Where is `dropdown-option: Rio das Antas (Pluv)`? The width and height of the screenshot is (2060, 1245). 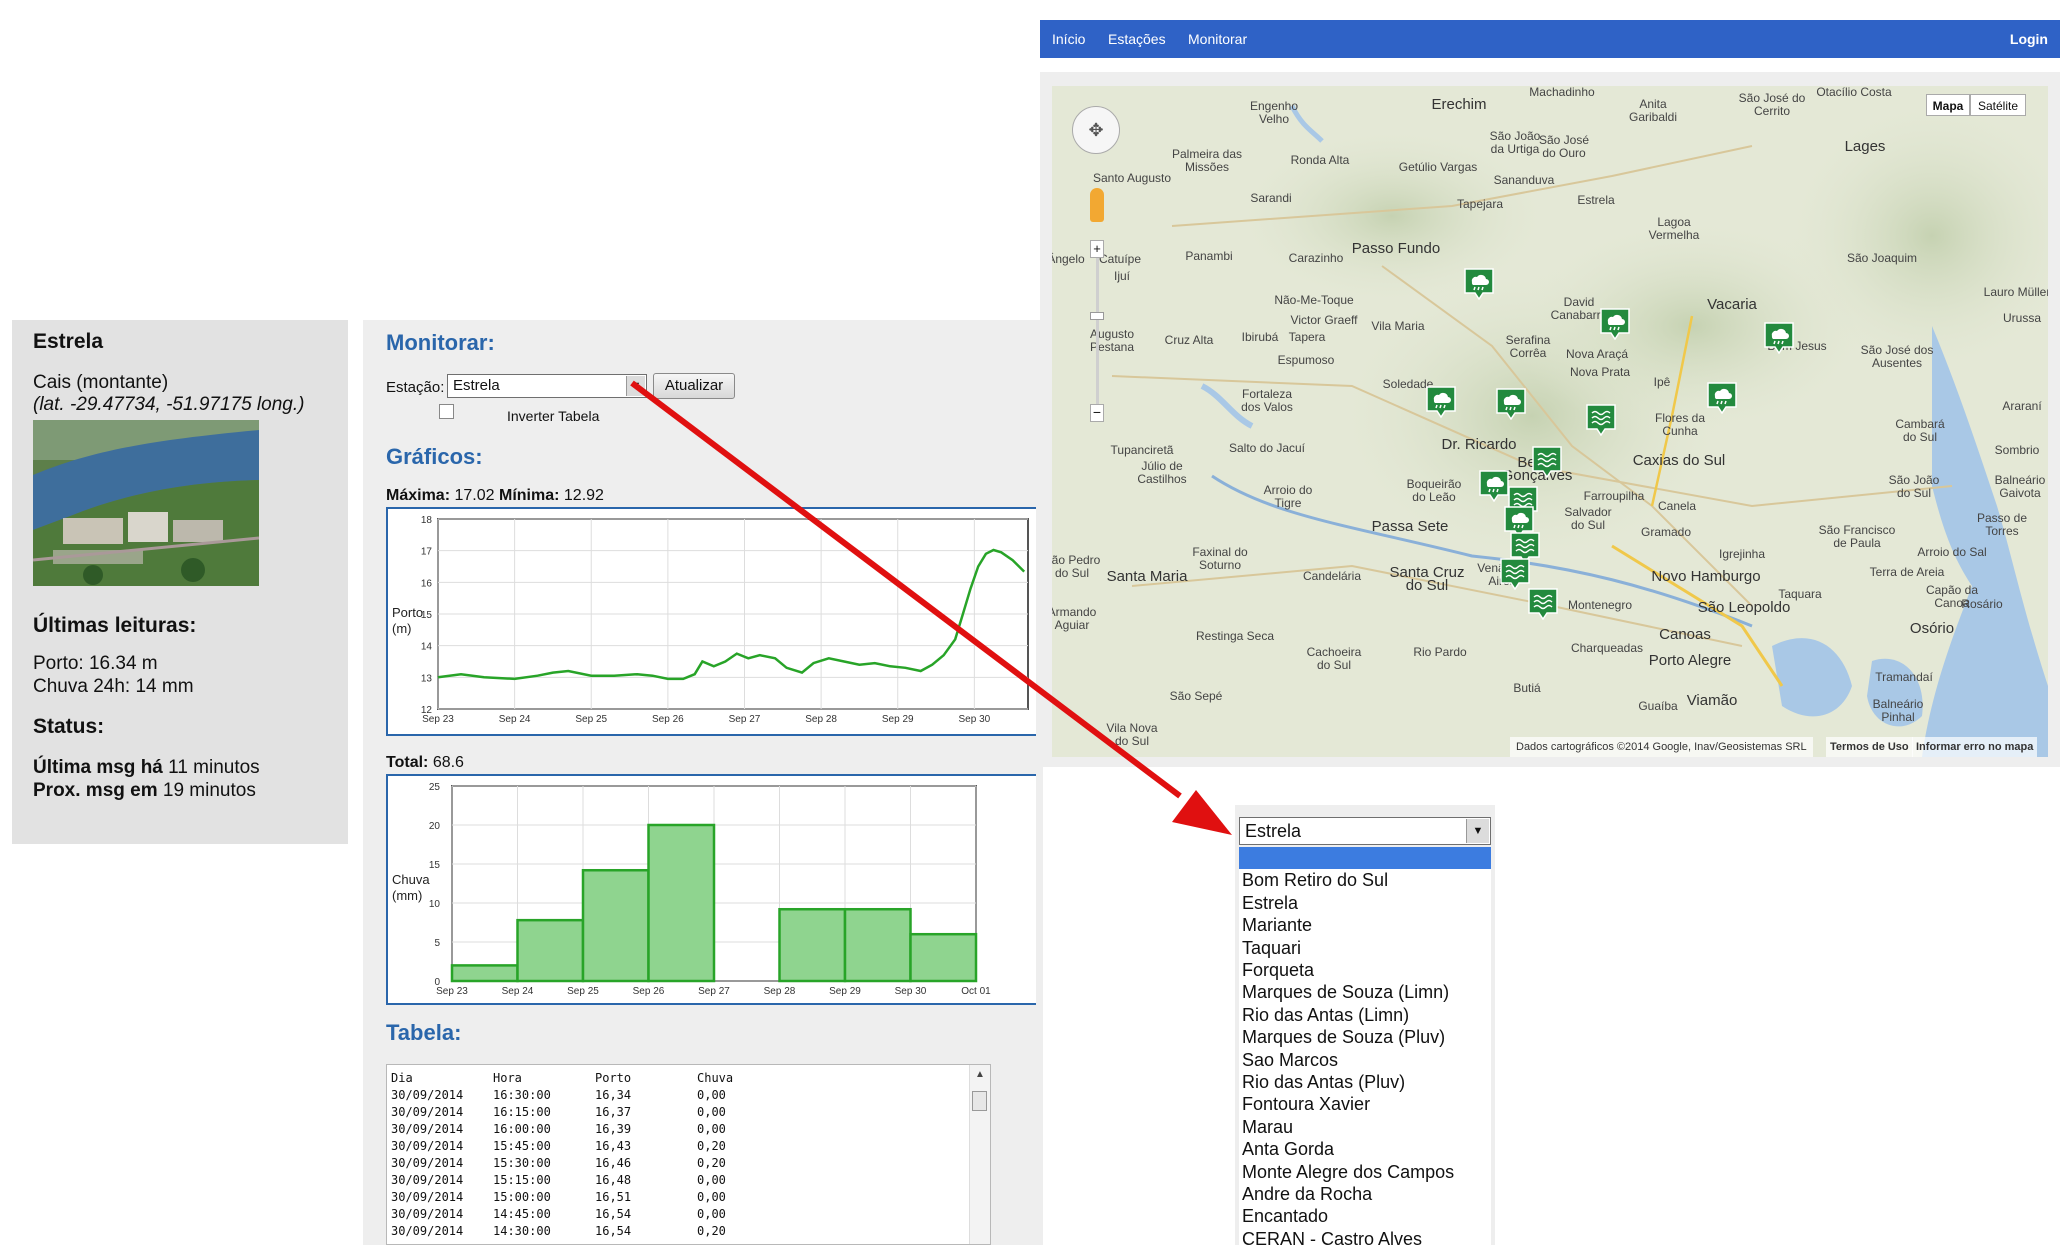 dropdown-option: Rio das Antas (Pluv) is located at coordinates (1323, 1082).